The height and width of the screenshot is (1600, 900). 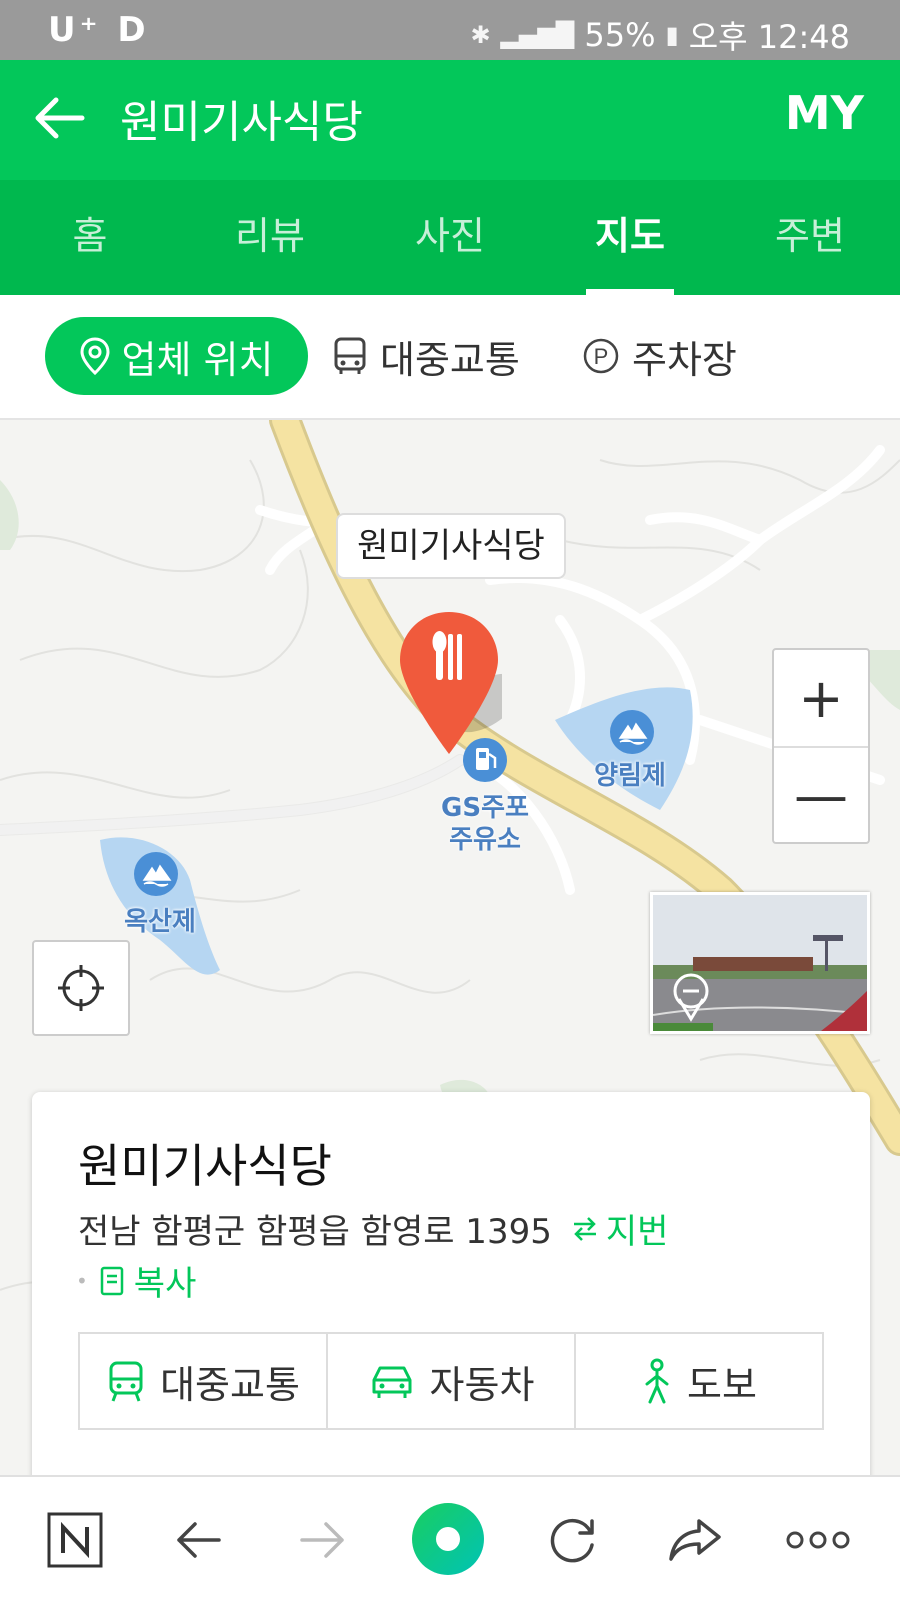 I want to click on restaurant-pin-icon, so click(x=449, y=683).